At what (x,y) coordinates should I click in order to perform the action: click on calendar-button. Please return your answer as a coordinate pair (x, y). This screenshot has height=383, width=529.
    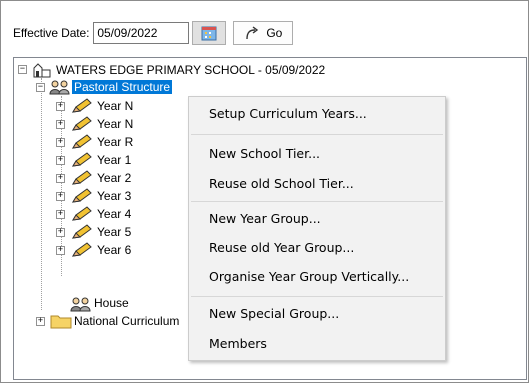
    Looking at the image, I should click on (209, 33).